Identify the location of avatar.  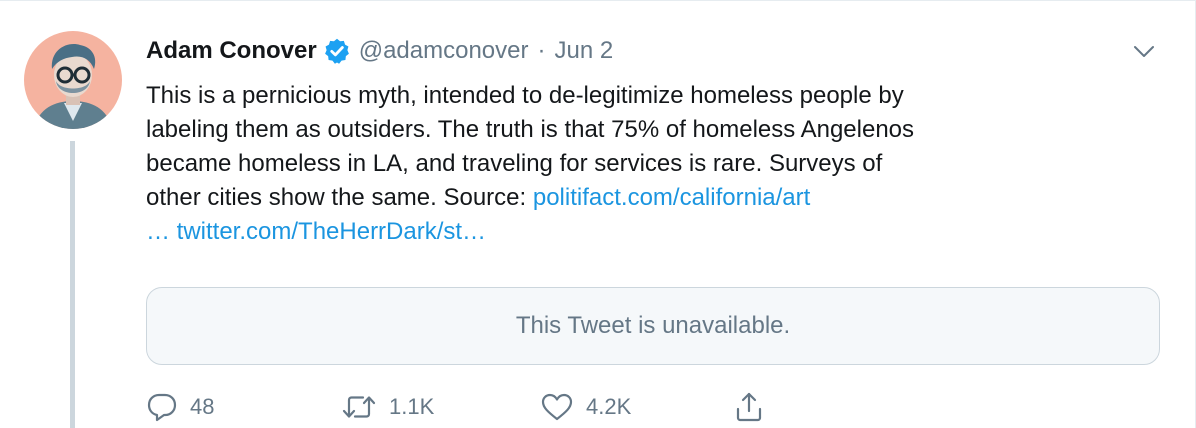
(73, 80).